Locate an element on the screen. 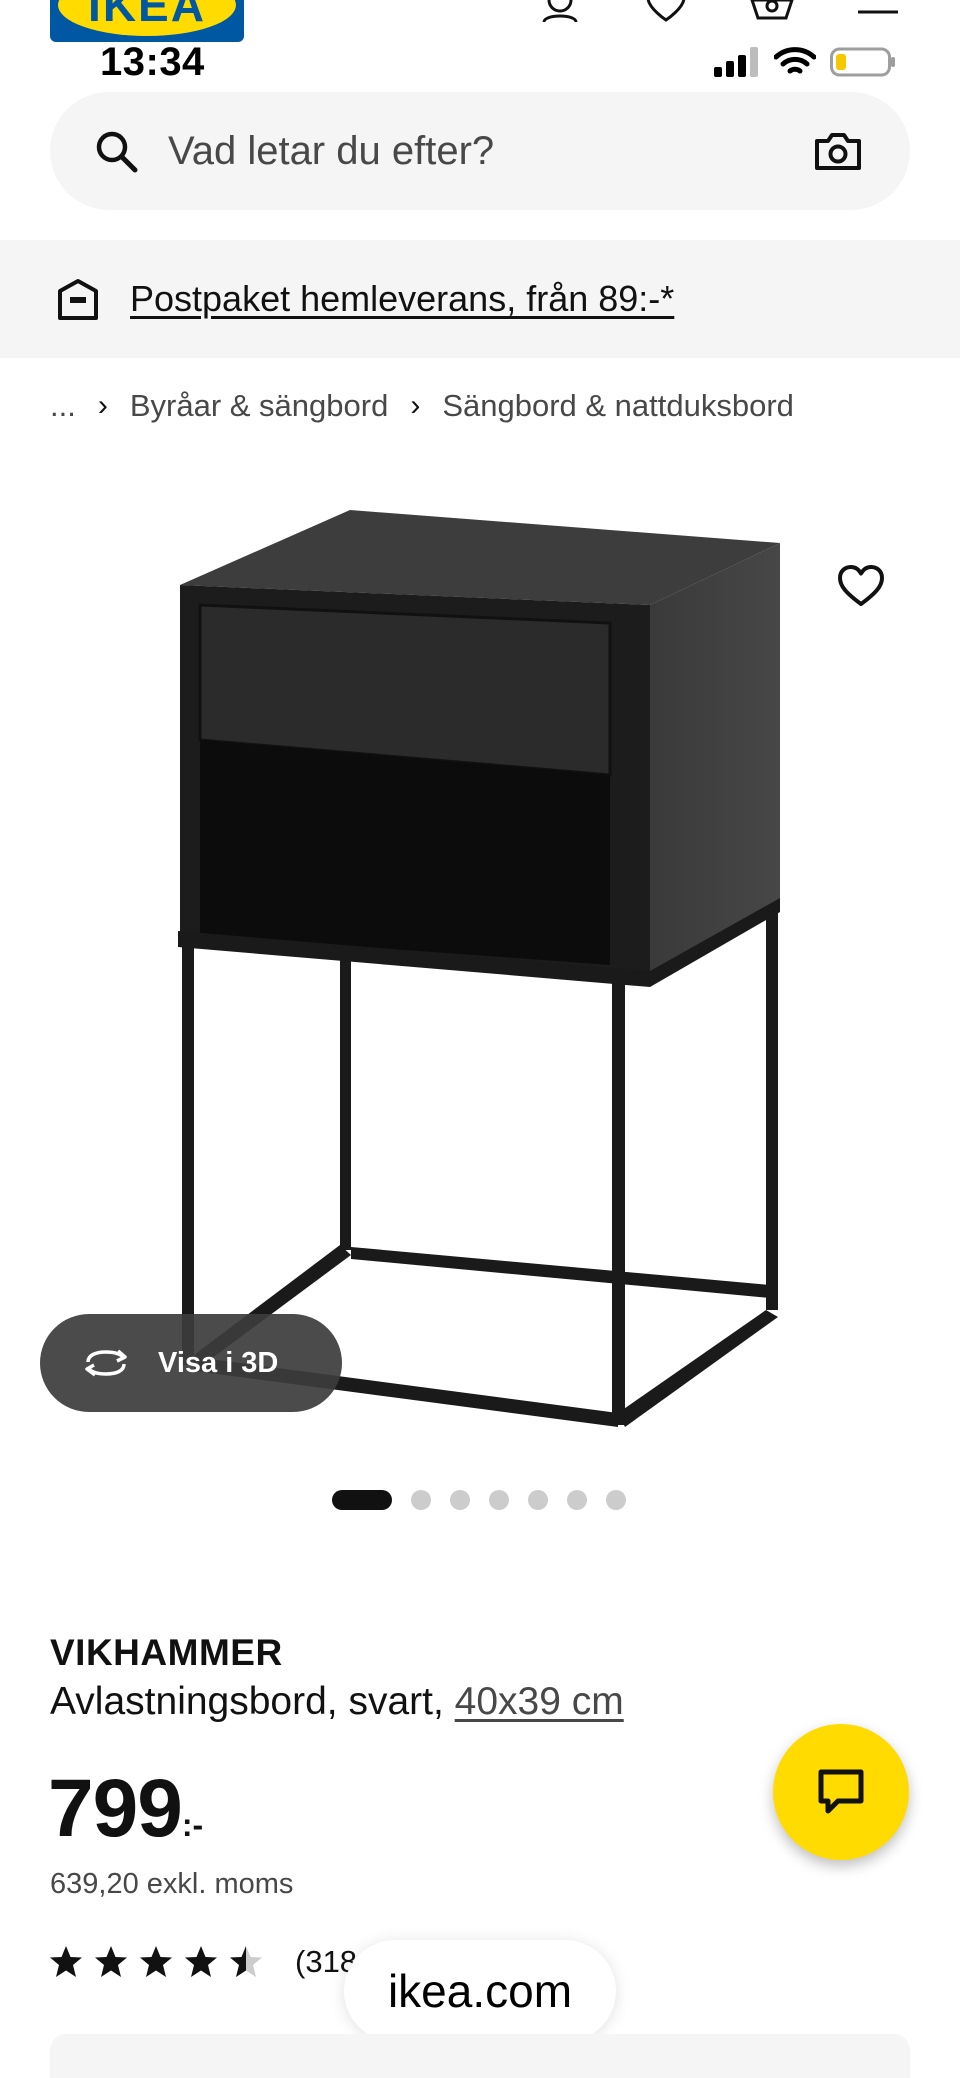  image-carousel-indicators is located at coordinates (479, 1500).